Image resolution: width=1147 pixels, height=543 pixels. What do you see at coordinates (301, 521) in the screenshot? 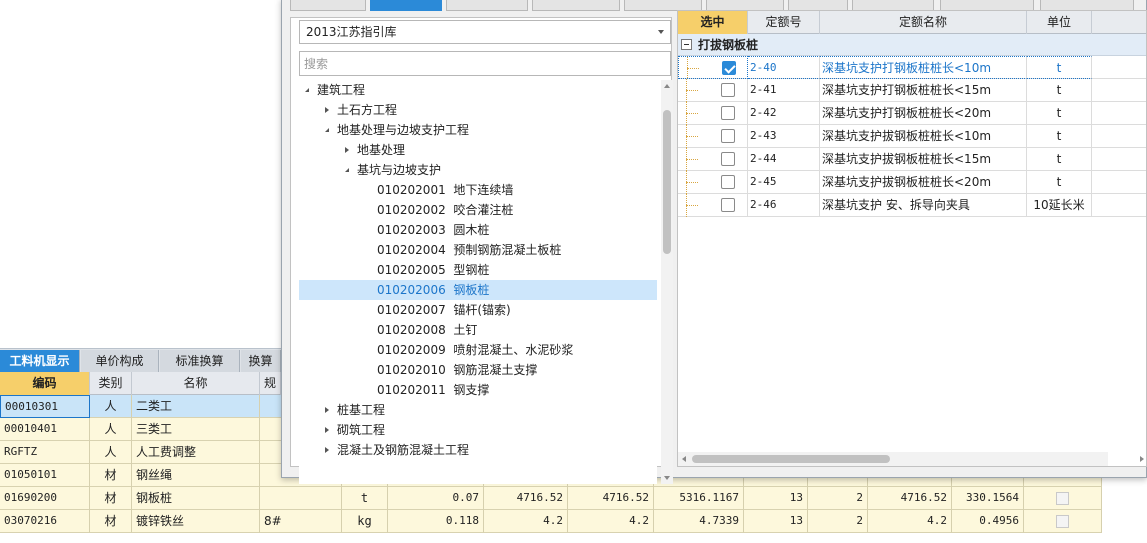
I see `cell-spec: 8#` at bounding box center [301, 521].